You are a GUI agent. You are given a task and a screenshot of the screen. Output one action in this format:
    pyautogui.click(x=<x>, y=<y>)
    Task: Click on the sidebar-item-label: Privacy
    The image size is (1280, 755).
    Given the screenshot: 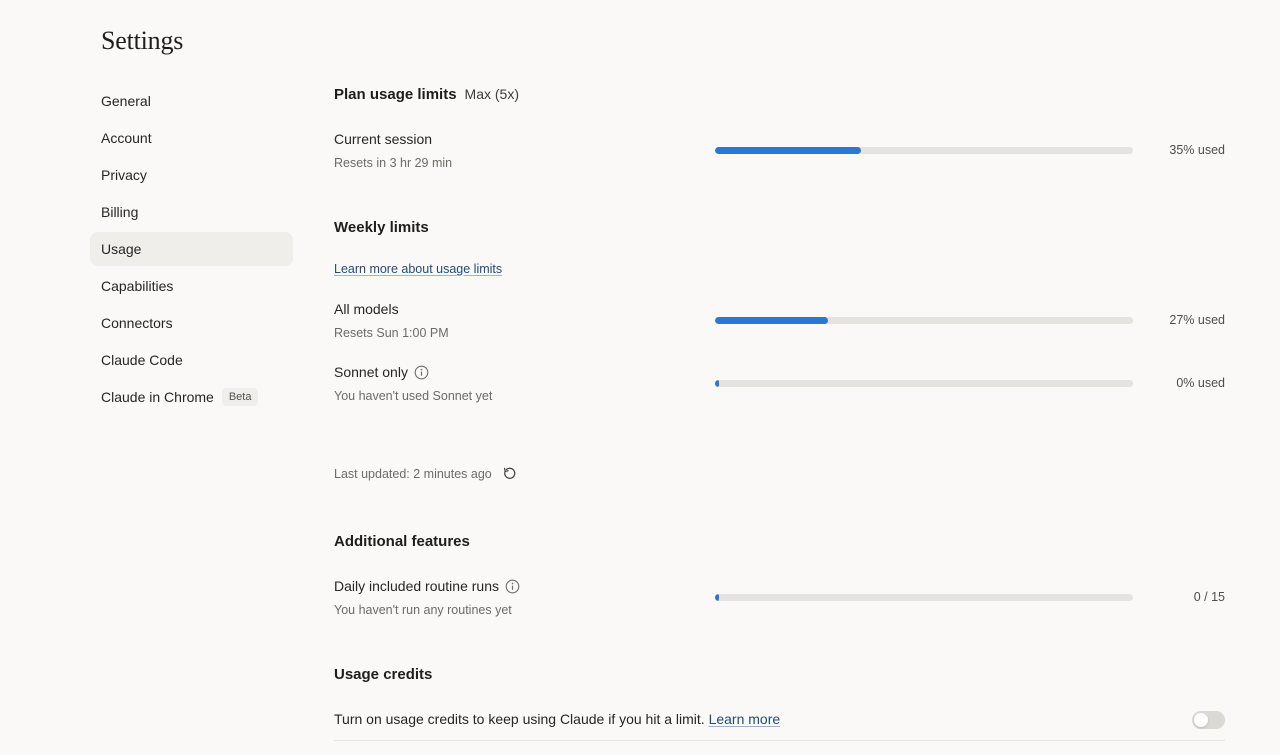 What is the action you would take?
    pyautogui.click(x=124, y=175)
    